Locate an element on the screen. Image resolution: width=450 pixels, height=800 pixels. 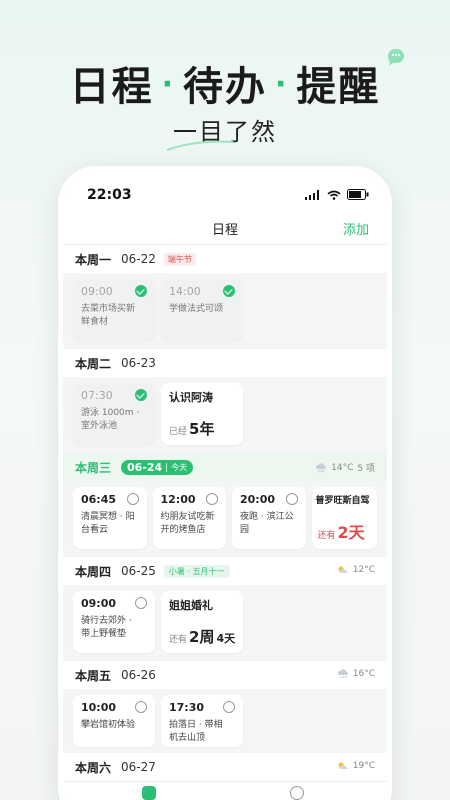
task-card: 07:30 游泳 1000m · 室外泳池 is located at coordinates (114, 414).